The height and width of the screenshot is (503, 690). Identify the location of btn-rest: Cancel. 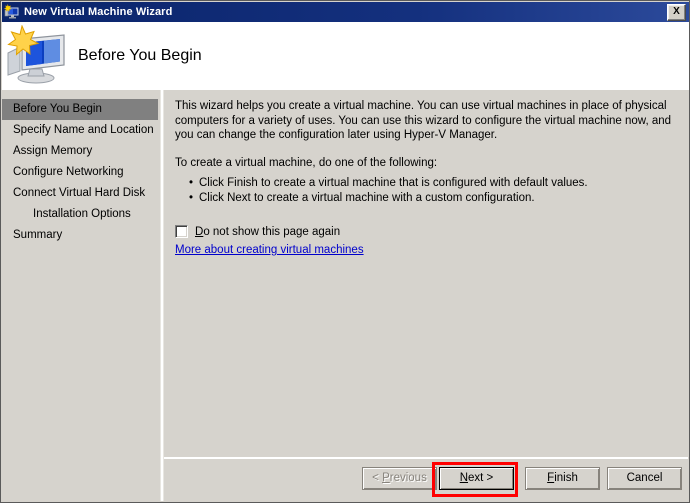
(644, 478).